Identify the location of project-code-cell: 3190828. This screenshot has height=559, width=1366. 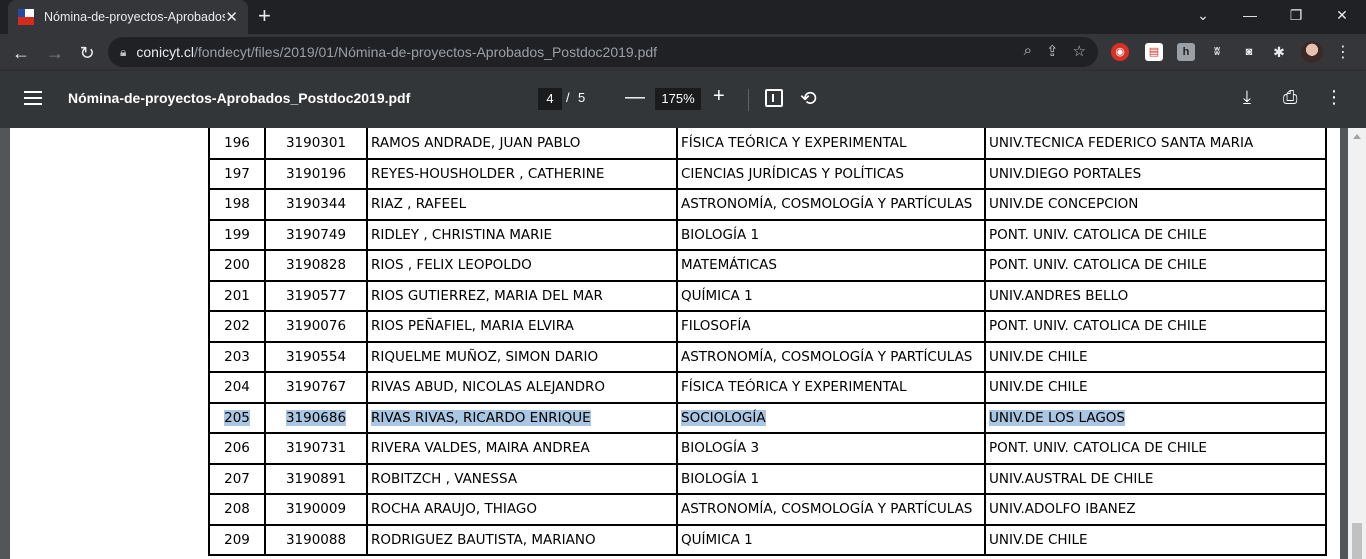
(316, 265).